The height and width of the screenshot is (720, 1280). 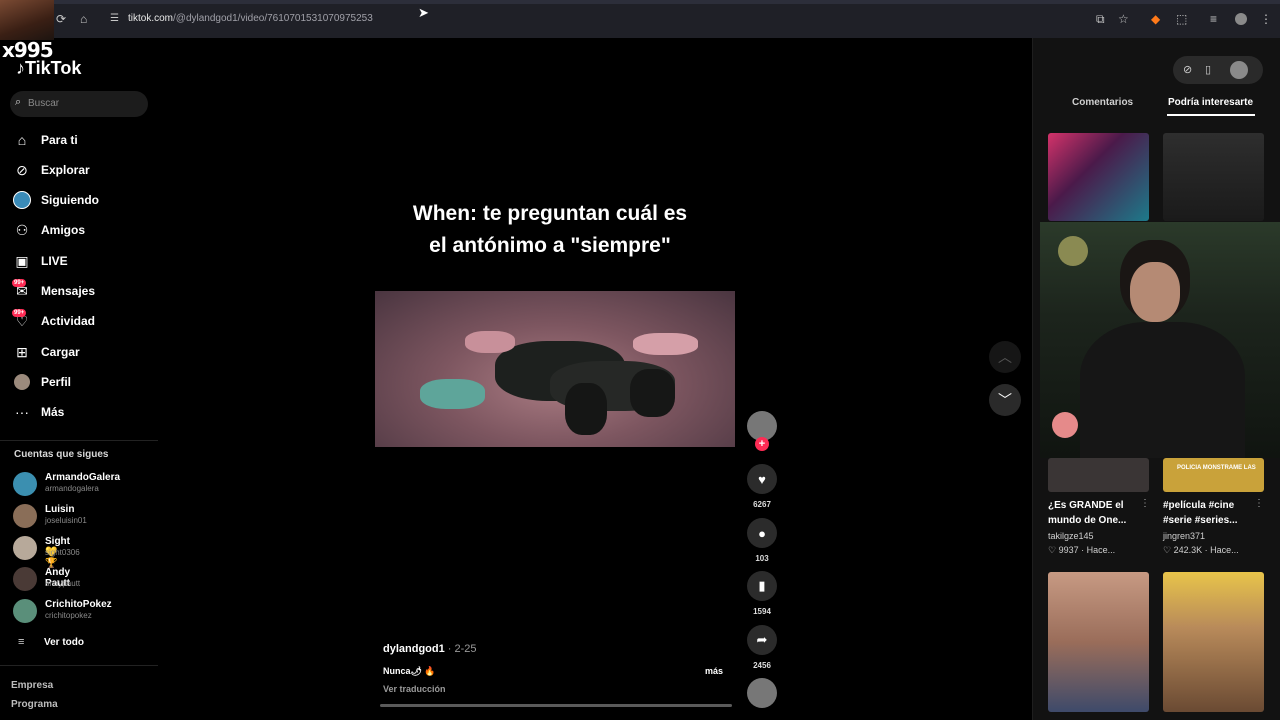 I want to click on streamer-avatar-overlay, so click(x=27, y=20).